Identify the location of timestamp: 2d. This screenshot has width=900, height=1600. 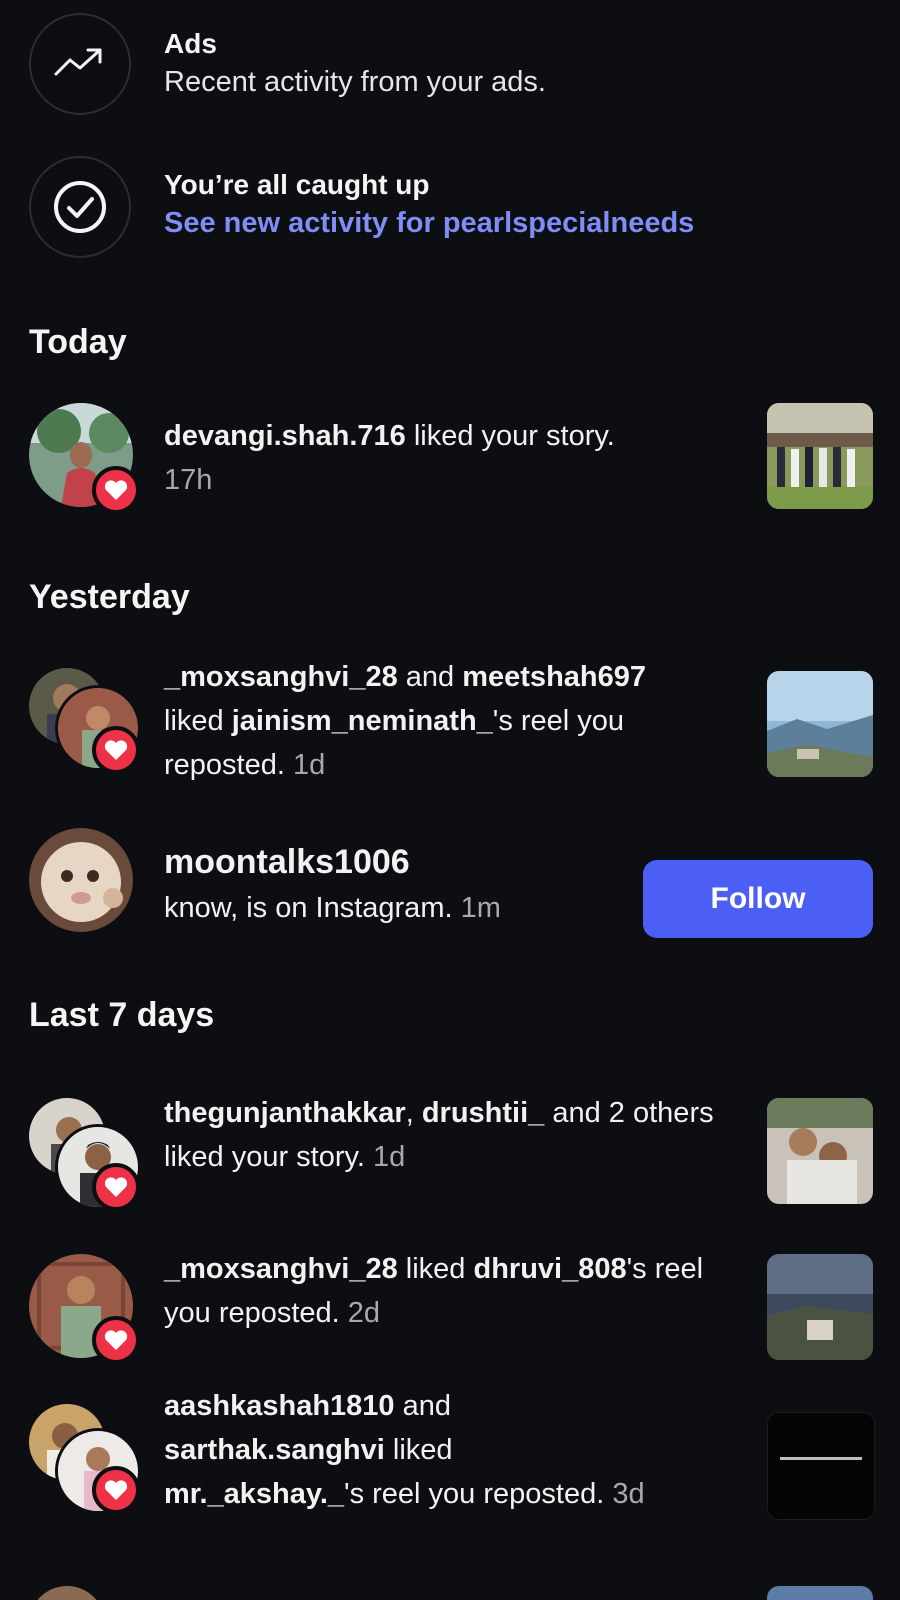
(364, 1313).